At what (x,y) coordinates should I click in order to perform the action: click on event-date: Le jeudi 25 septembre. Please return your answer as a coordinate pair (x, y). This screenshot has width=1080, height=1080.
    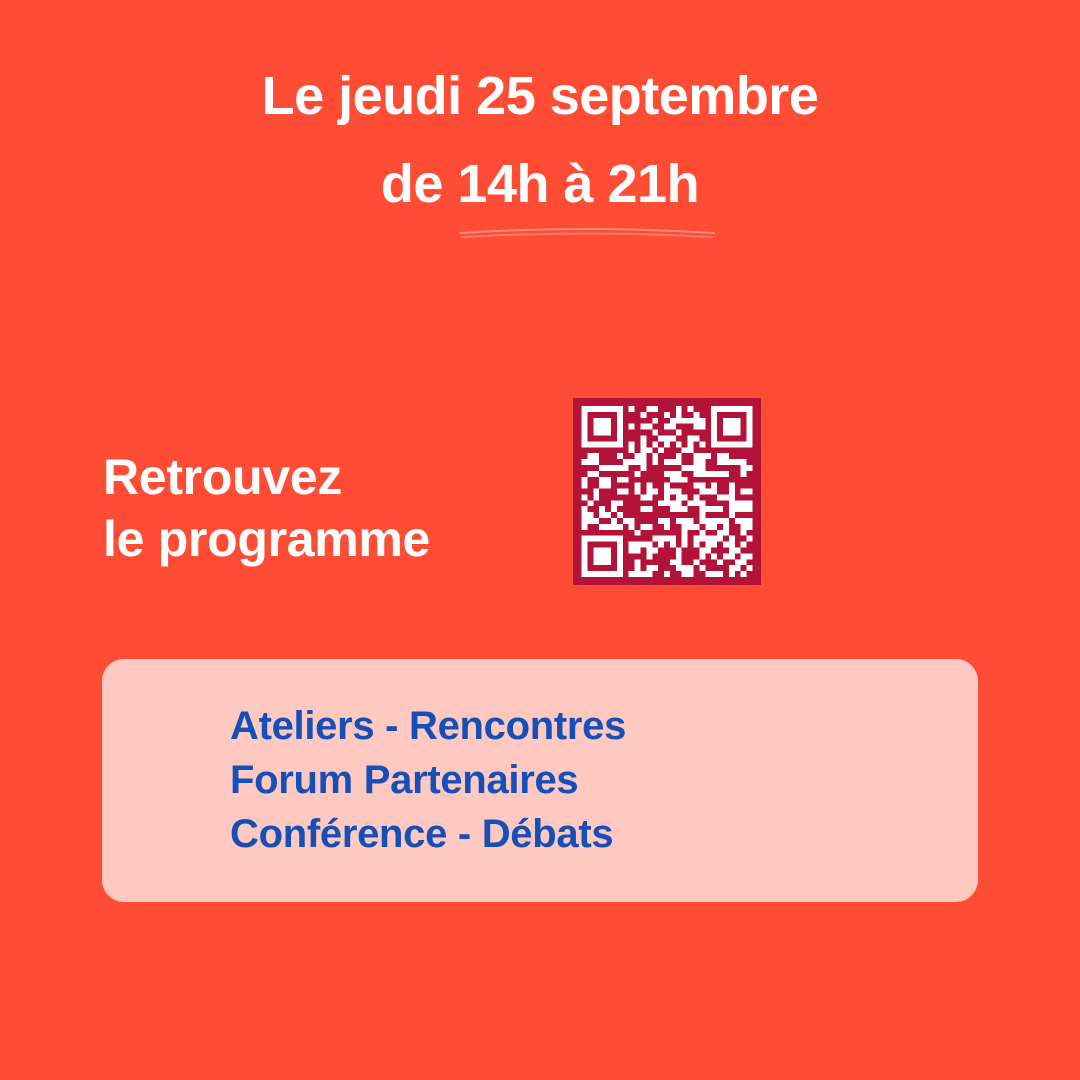
    Looking at the image, I should click on (540, 96).